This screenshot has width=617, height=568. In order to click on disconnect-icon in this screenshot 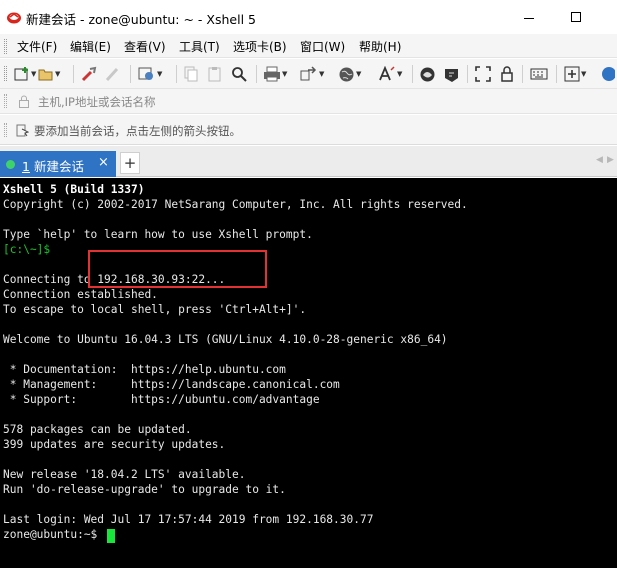, I will do `click(112, 74)`.